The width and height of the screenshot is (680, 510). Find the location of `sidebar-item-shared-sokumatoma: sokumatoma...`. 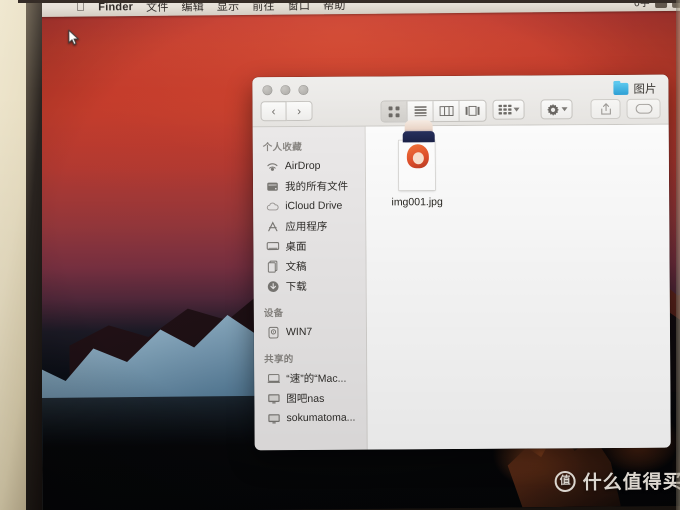

sidebar-item-shared-sokumatoma: sokumatoma... is located at coordinates (310, 418).